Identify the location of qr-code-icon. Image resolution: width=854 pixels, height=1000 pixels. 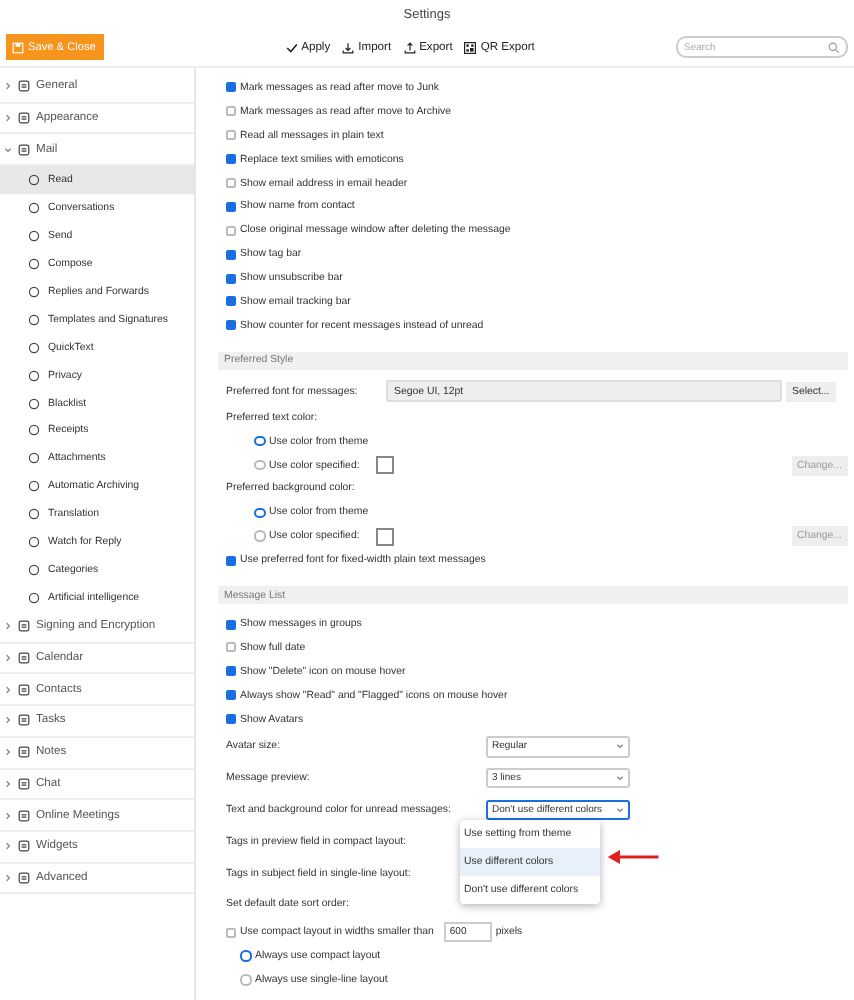
(470, 47).